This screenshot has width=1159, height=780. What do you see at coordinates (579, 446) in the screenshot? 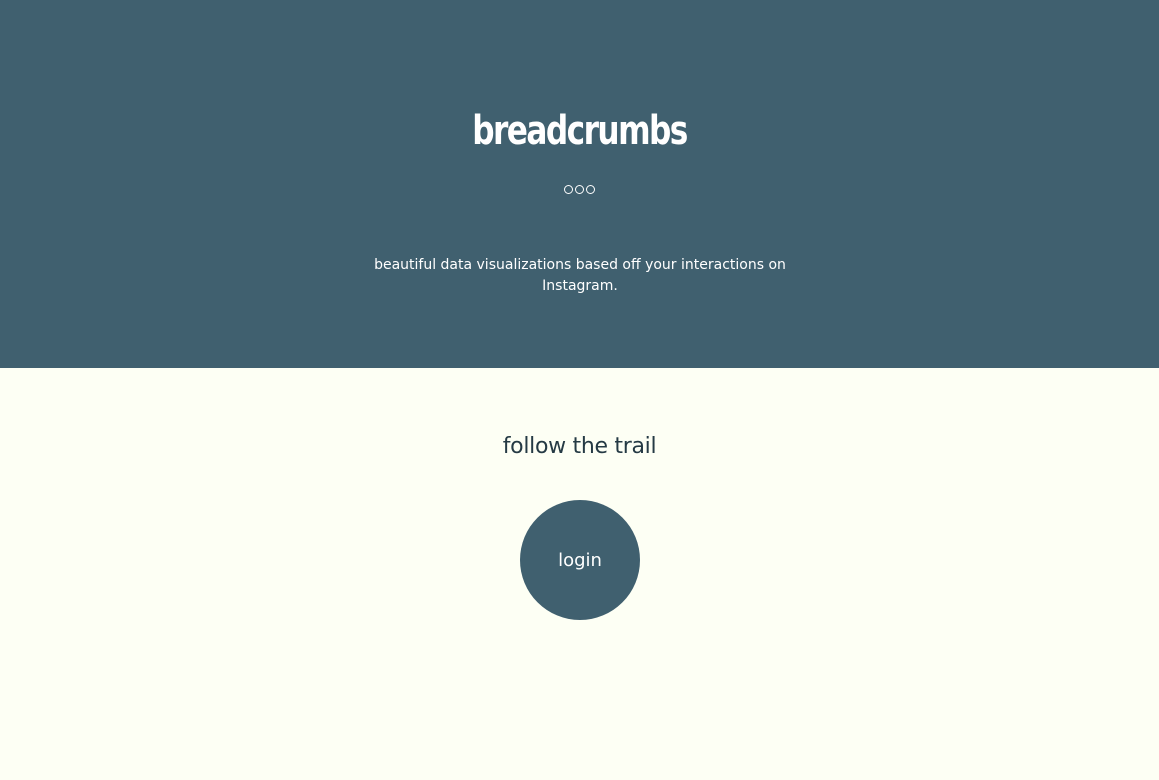
I see `cta-heading: follow the trail` at bounding box center [579, 446].